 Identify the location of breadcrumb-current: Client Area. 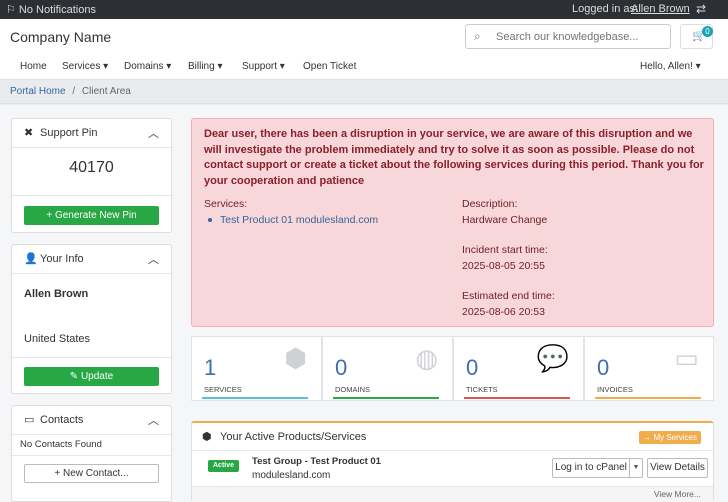
(106, 91).